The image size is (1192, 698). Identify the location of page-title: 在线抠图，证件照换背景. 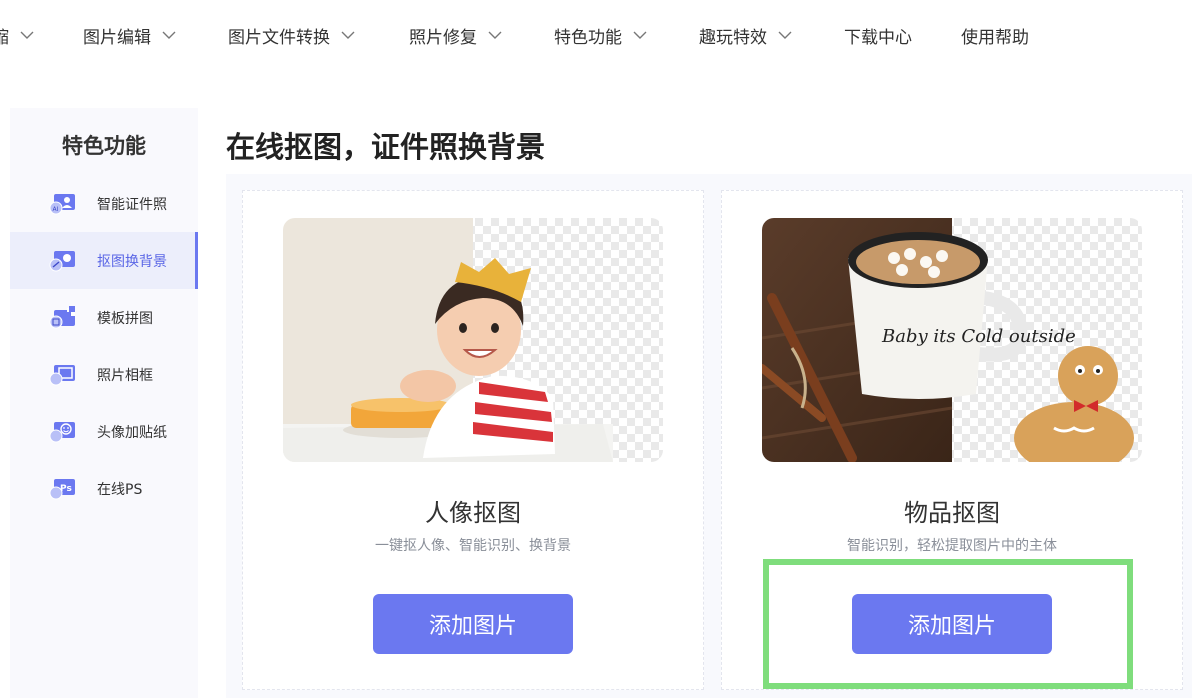
(386, 147).